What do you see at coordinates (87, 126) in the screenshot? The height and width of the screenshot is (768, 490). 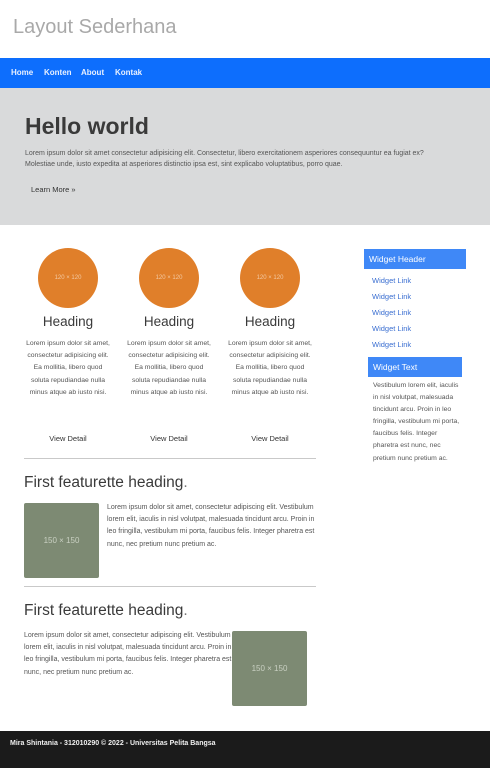 I see `hero-title: Hello world` at bounding box center [87, 126].